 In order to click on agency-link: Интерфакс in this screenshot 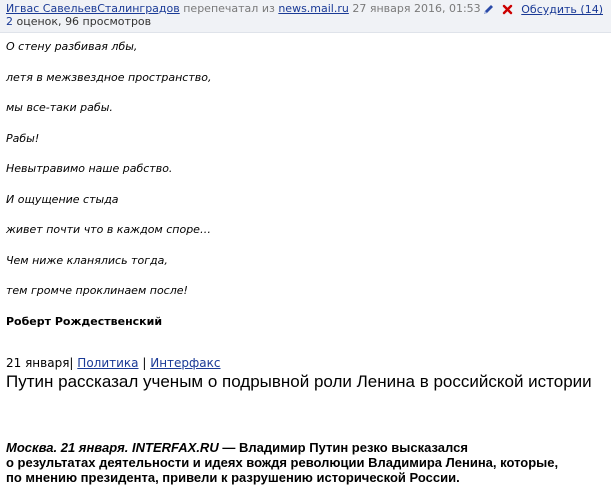, I will do `click(185, 363)`.